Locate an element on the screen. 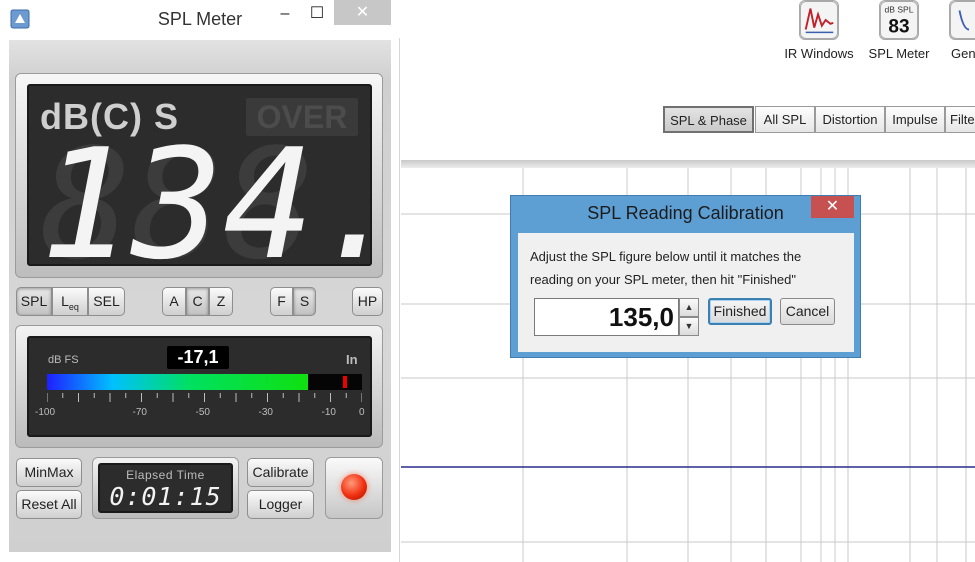 Image resolution: width=975 pixels, height=562 pixels. scale-label: 0 is located at coordinates (362, 412).